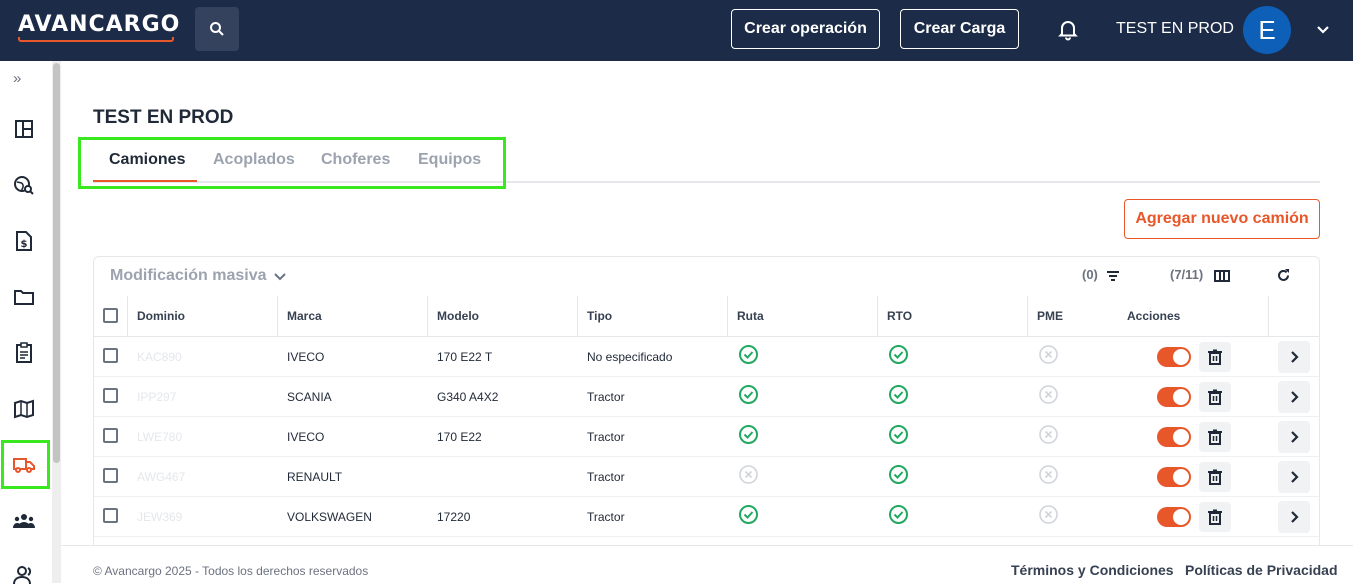  Describe the element at coordinates (1050, 316) in the screenshot. I see `column-header-pme: PME` at that location.